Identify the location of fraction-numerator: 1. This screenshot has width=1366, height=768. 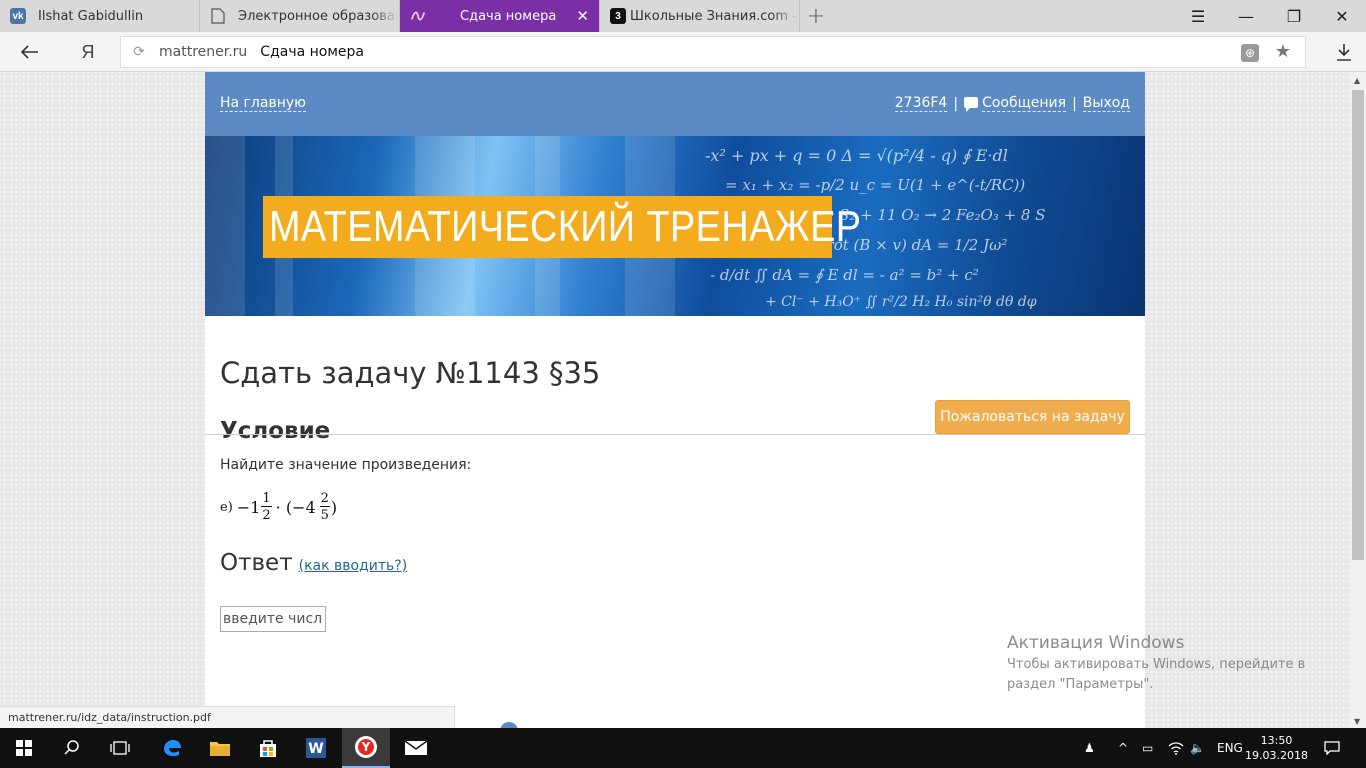
(266, 499).